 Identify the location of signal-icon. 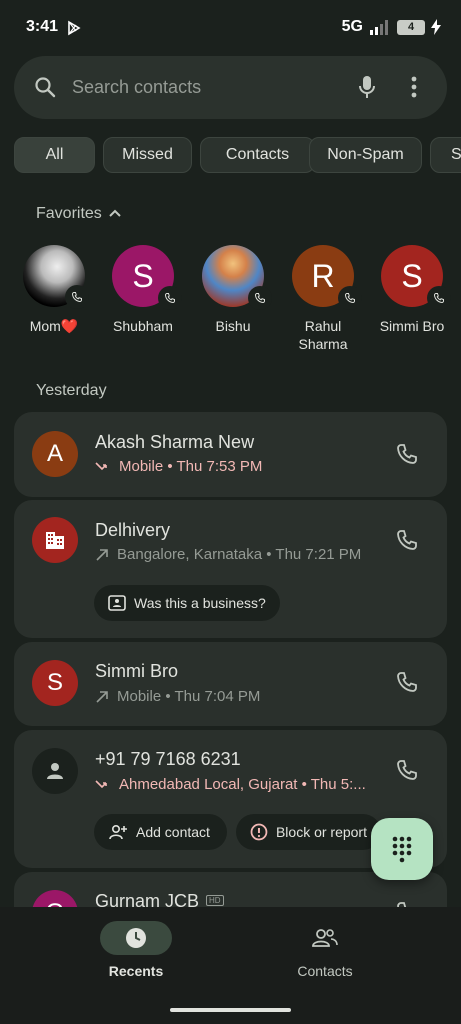
(379, 27).